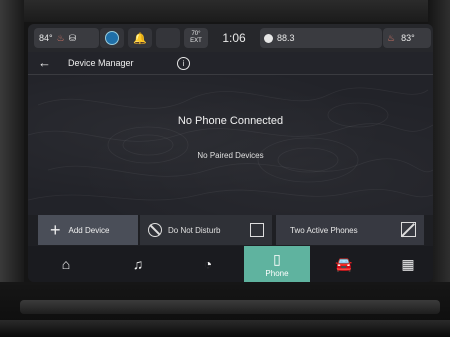  Describe the element at coordinates (60, 37) in the screenshot. I see `seat-heat-icon: ♨` at that location.